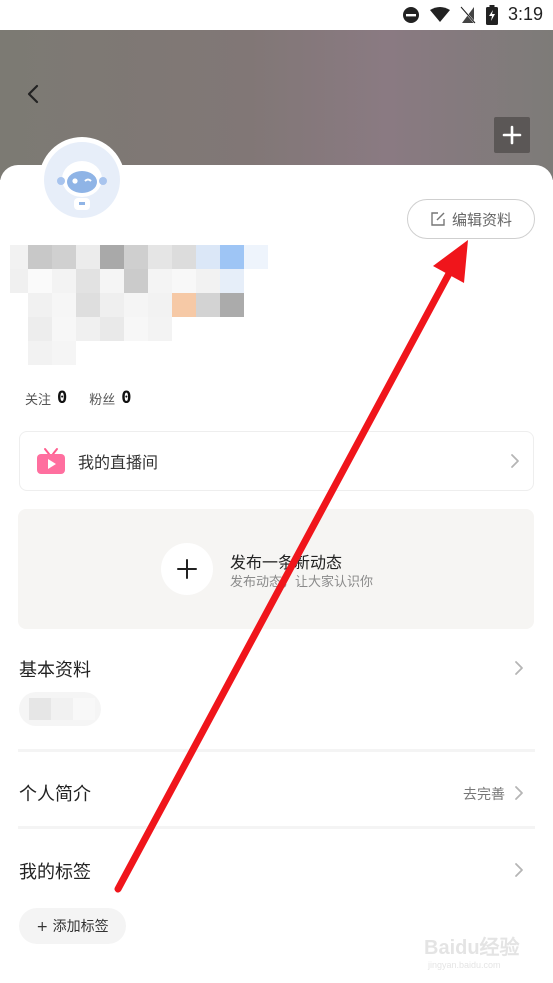 The image size is (553, 983). What do you see at coordinates (481, 219) in the screenshot?
I see `edit-profile-label: 编辑资料` at bounding box center [481, 219].